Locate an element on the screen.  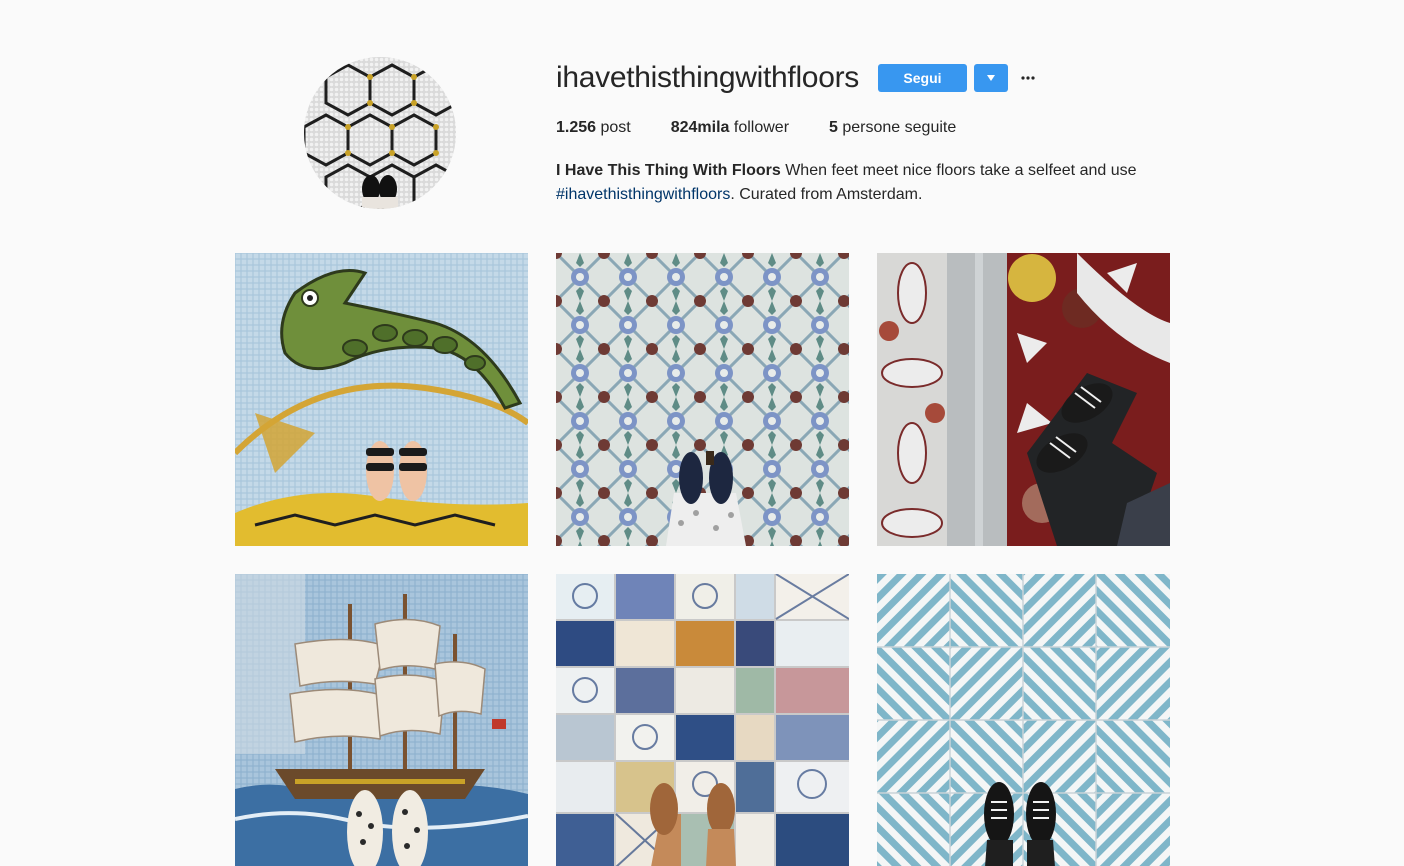
post-image-marble-inlay is located at coordinates (1023, 399).